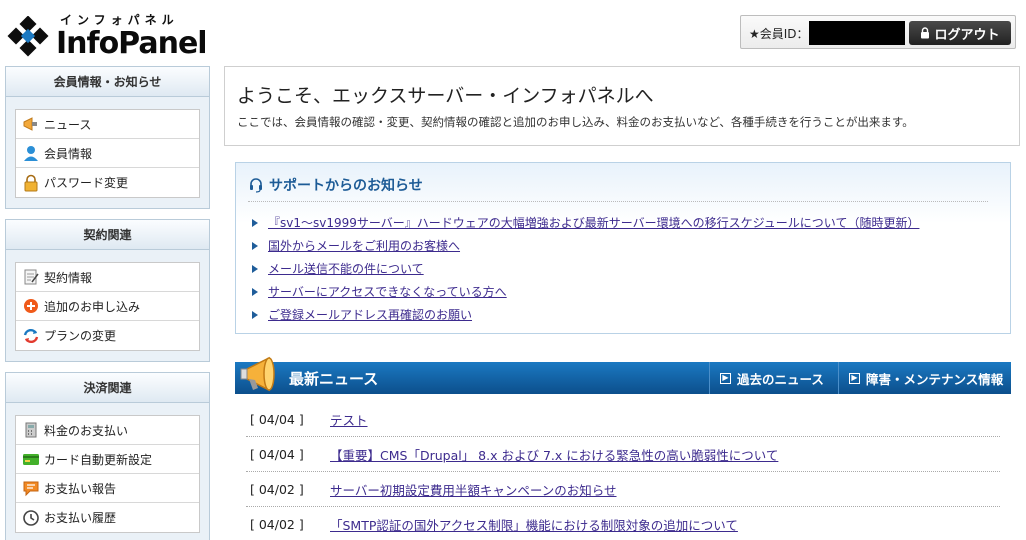 The height and width of the screenshot is (540, 1026). Describe the element at coordinates (68, 277) in the screenshot. I see `sidebar-item-label: 契約情報` at that location.